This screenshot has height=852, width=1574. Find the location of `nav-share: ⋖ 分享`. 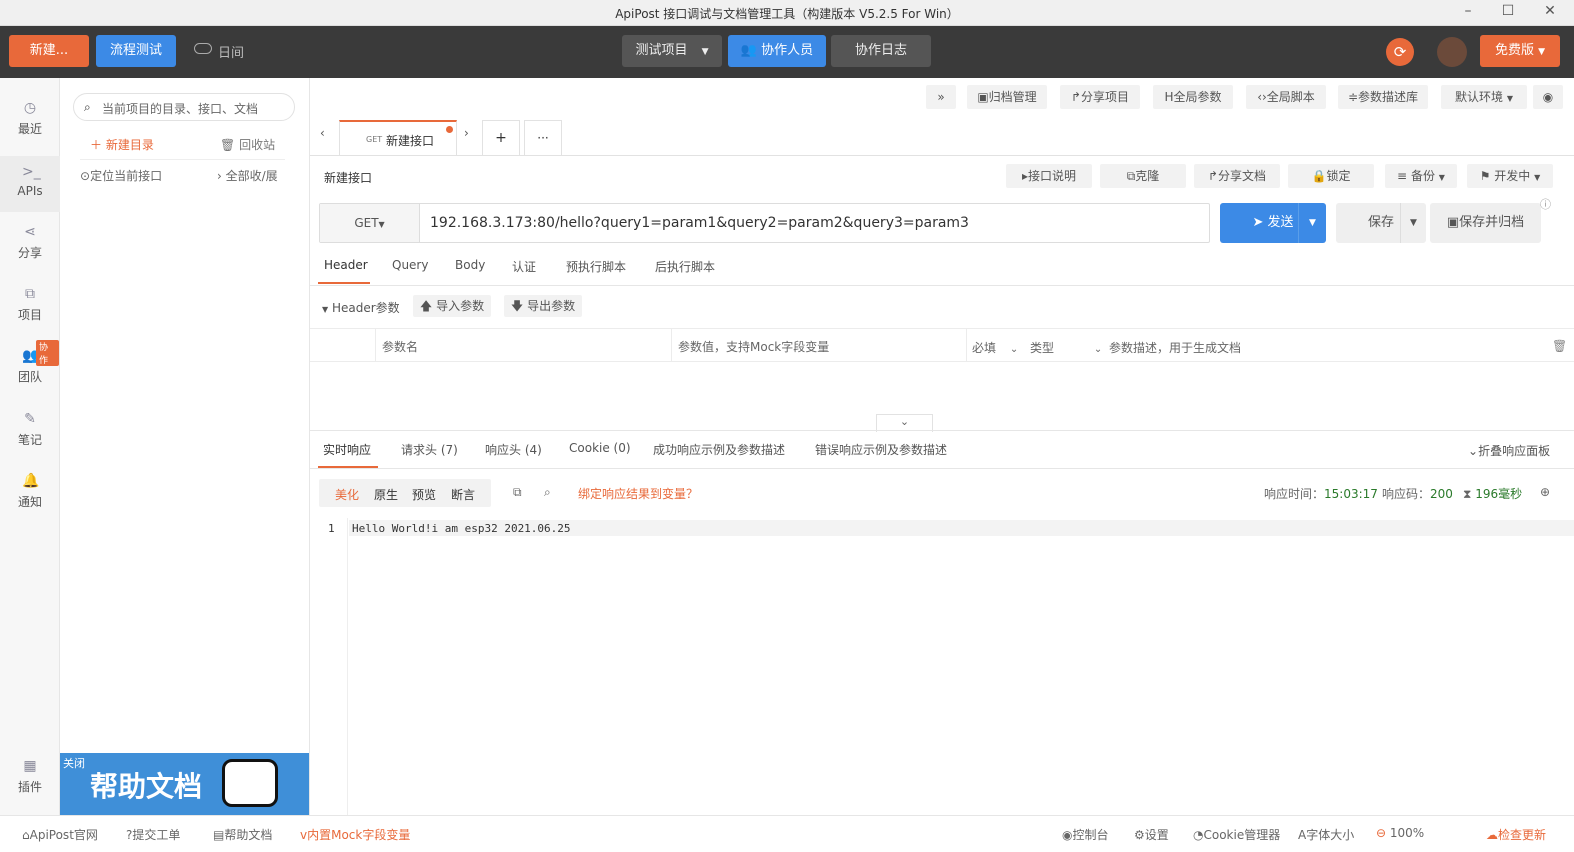

nav-share: ⋖ 分享 is located at coordinates (30, 242).